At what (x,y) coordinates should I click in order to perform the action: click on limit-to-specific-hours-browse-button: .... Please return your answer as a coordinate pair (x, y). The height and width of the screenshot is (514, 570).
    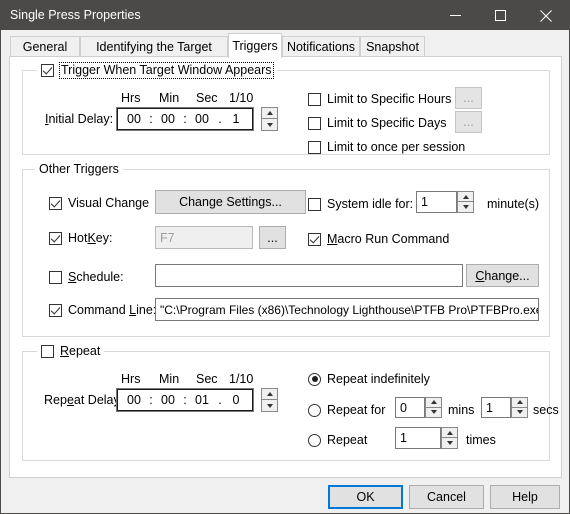
    Looking at the image, I should click on (468, 98).